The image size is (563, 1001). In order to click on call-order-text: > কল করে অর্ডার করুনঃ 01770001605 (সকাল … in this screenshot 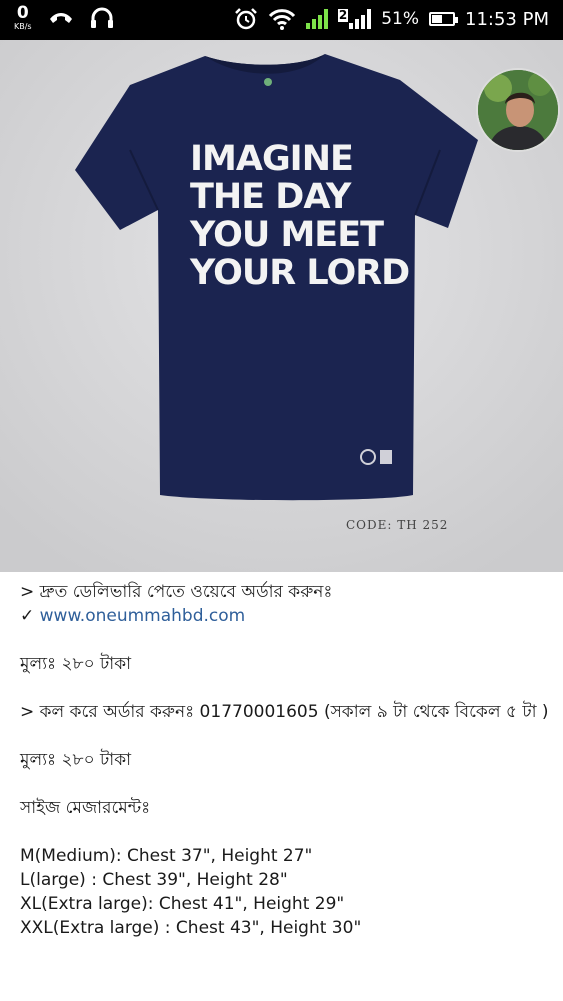, I will do `click(284, 712)`.